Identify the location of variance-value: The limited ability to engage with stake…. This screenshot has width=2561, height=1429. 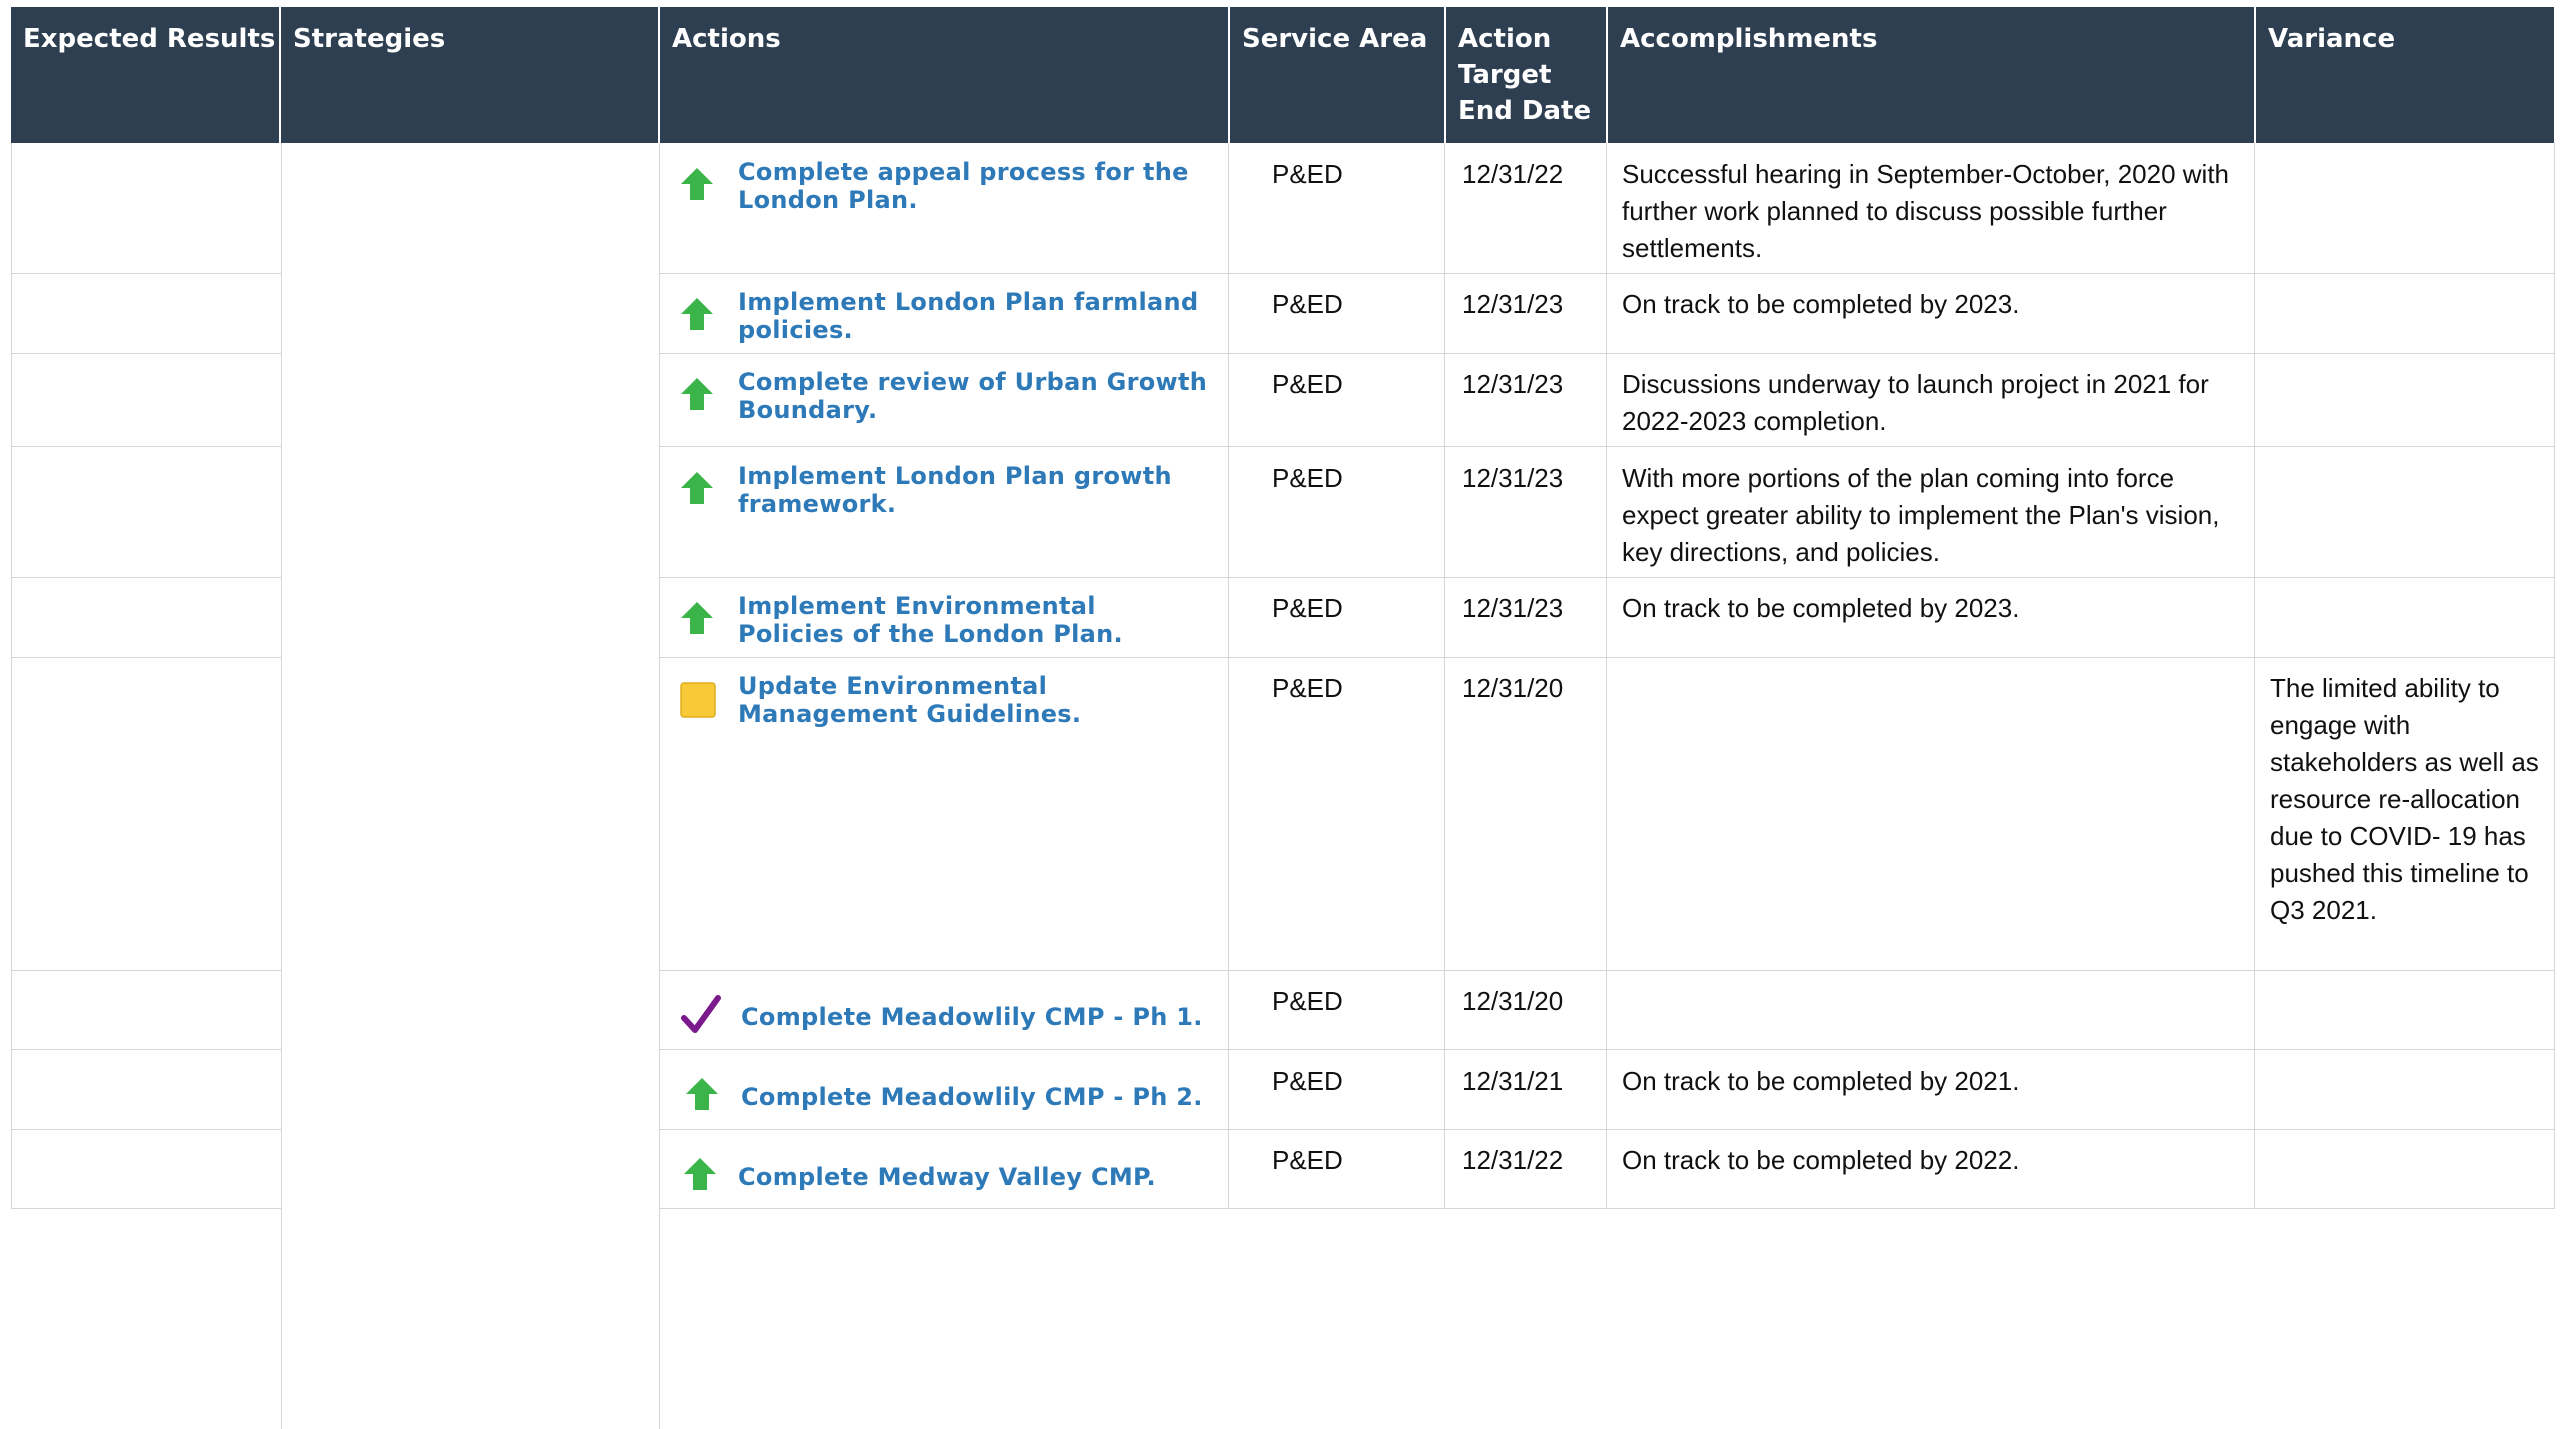
(2404, 799).